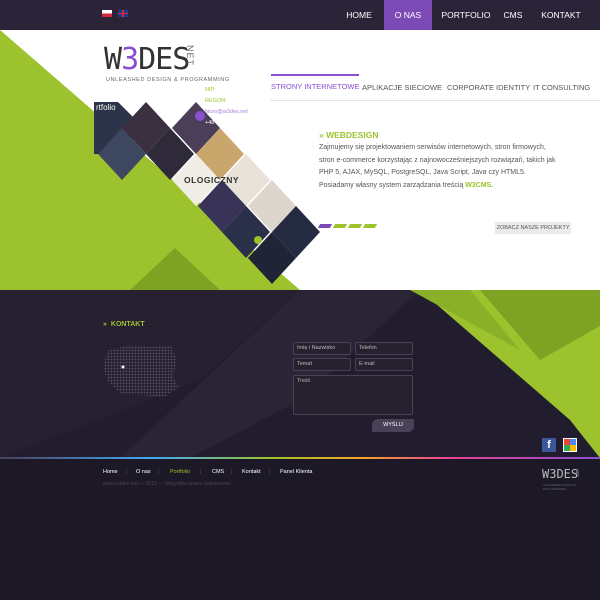 This screenshot has width=600, height=600. What do you see at coordinates (212, 180) in the screenshot?
I see `tile-caption-technologiczny: OLOGICZNY` at bounding box center [212, 180].